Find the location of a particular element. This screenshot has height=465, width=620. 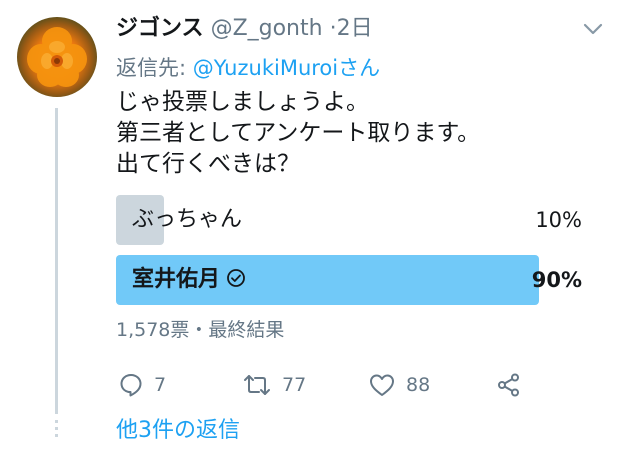

reply-context: 返信先: @YuzukiMuroiさん is located at coordinates (248, 68).